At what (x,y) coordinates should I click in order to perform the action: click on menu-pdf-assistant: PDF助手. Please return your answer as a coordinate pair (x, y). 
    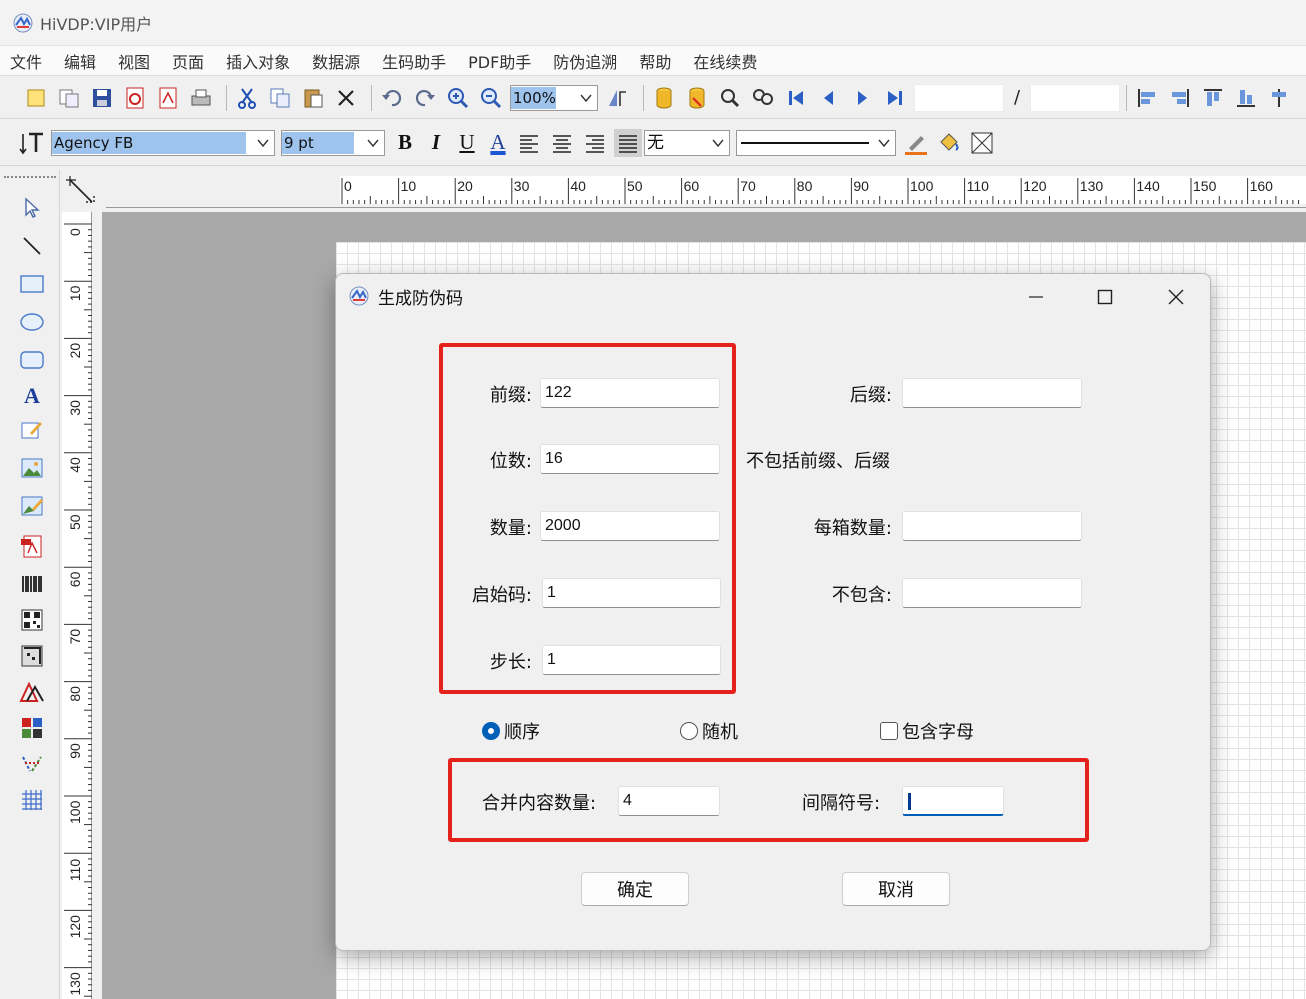
    Looking at the image, I should click on (499, 61).